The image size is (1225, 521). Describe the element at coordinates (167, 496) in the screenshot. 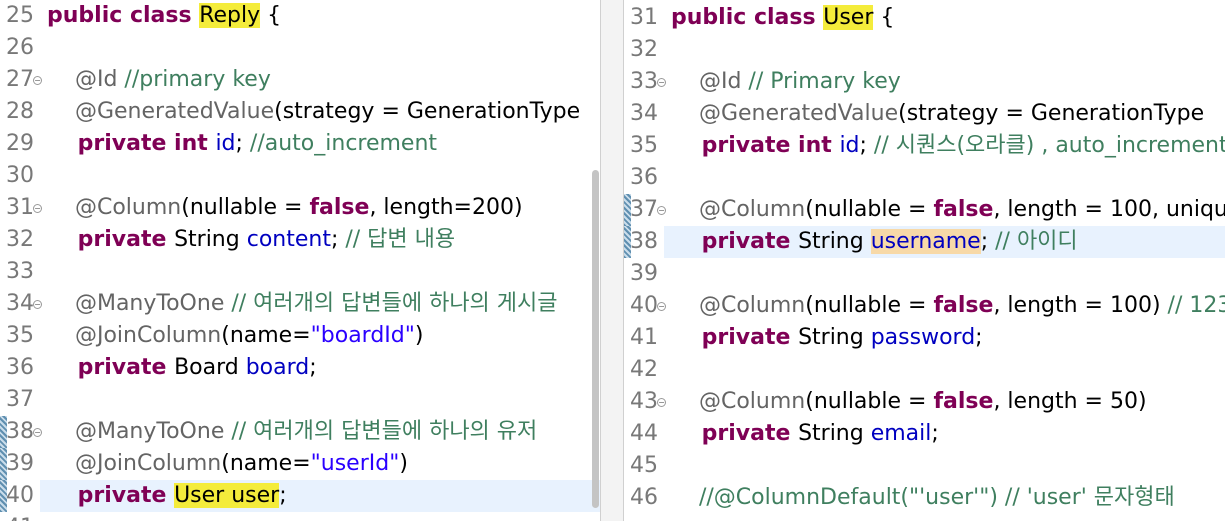

I see `code-text: private User user;` at that location.